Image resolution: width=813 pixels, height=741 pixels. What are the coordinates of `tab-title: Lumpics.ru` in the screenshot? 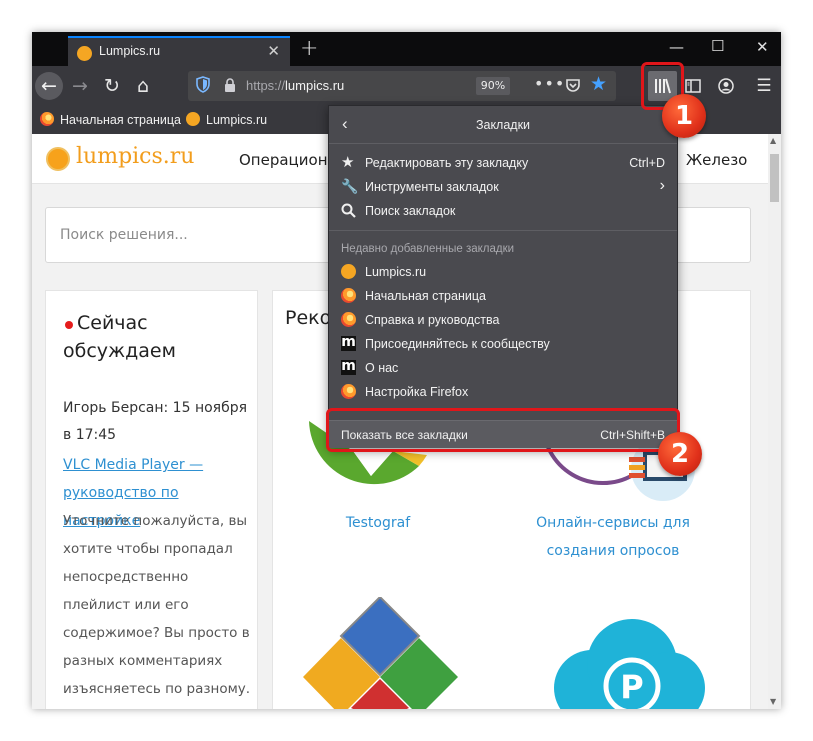 It's located at (130, 51).